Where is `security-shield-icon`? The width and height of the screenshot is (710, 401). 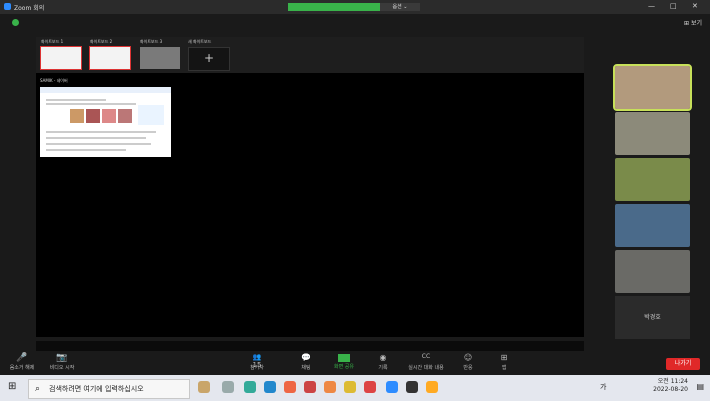 security-shield-icon is located at coordinates (15, 22).